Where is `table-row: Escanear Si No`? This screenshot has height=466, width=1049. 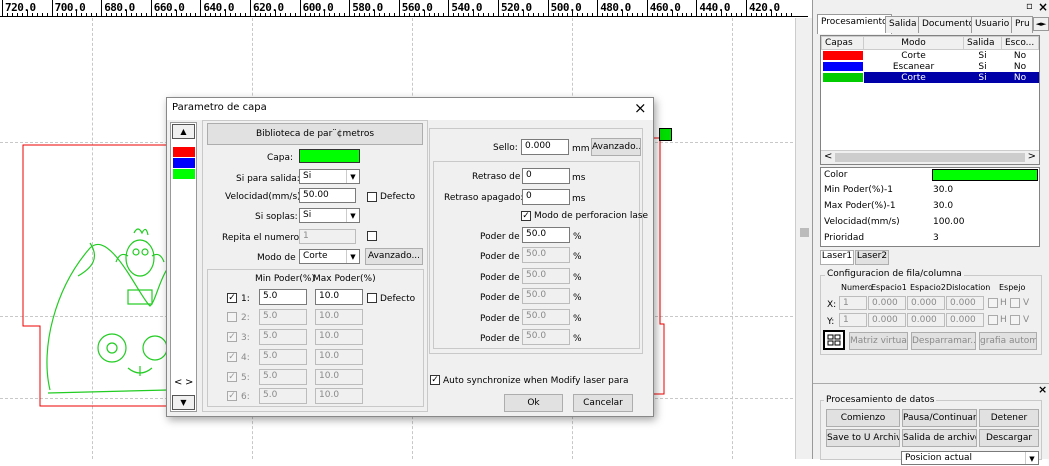
table-row: Escanear Si No is located at coordinates (930, 66).